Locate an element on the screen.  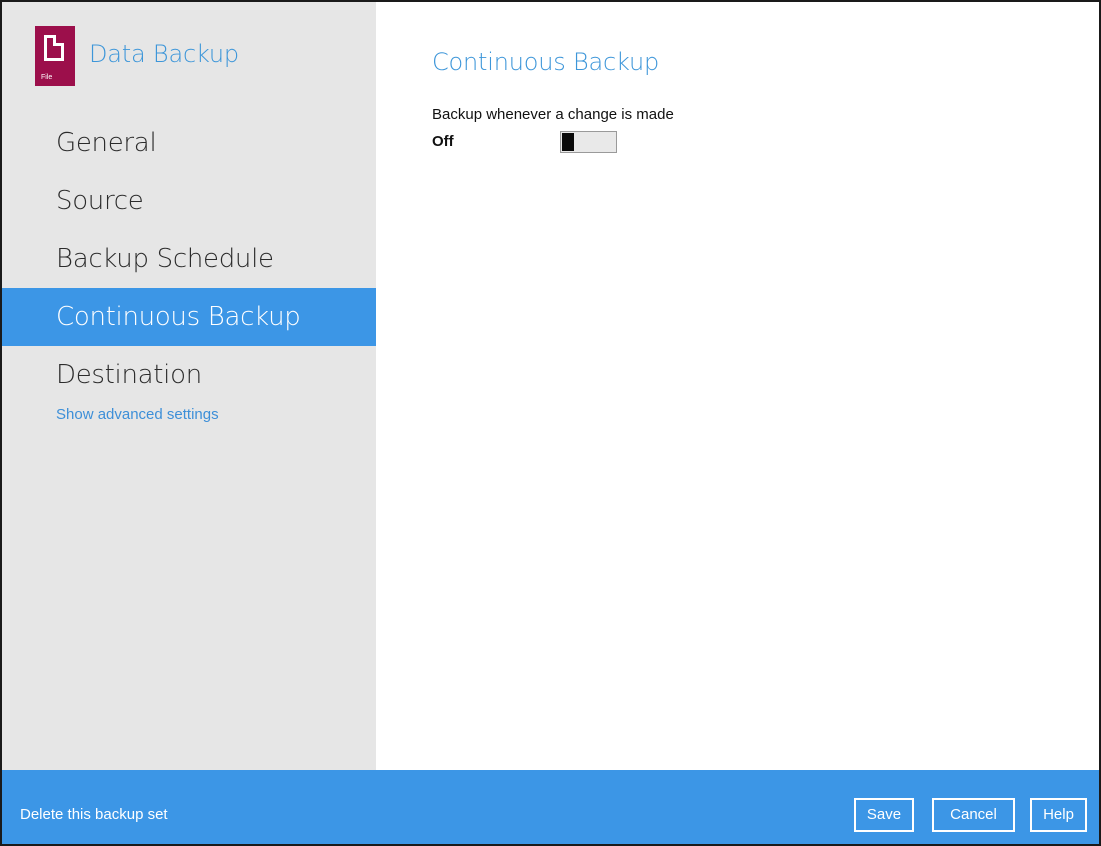
show-advanced-settings-link: Show advanced settings is located at coordinates (189, 414).